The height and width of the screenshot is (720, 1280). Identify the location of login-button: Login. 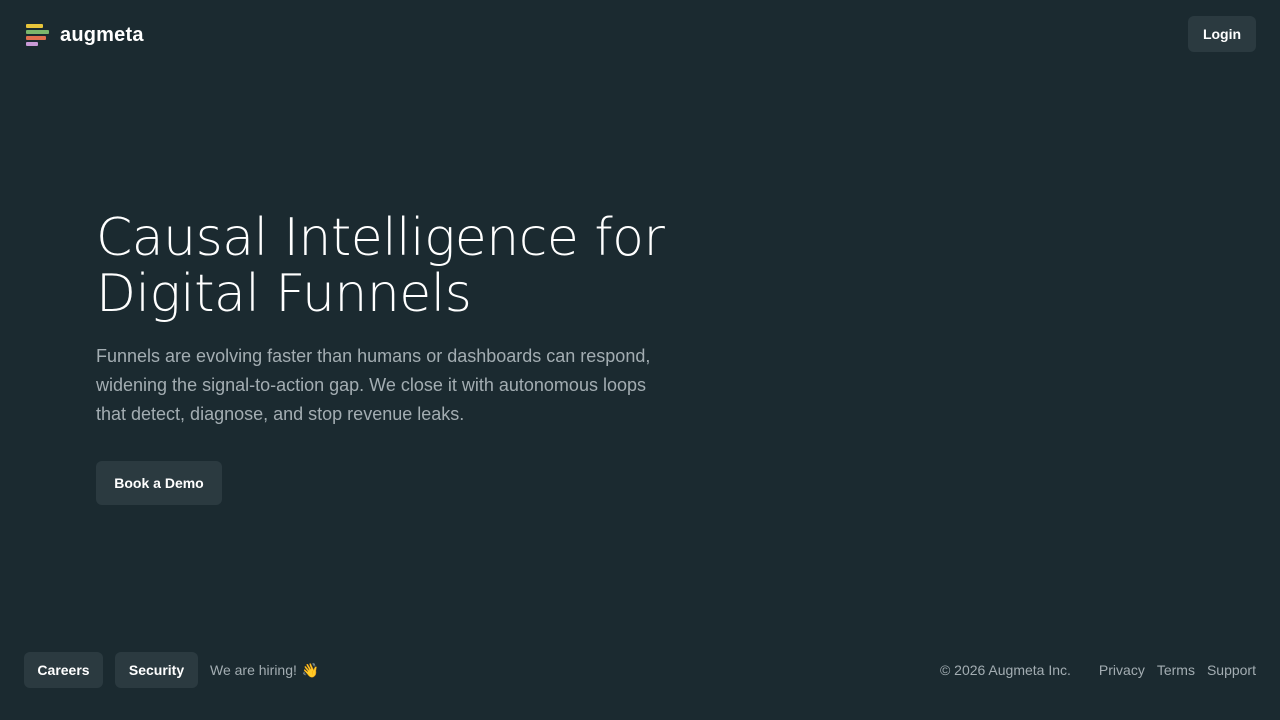
(1222, 34).